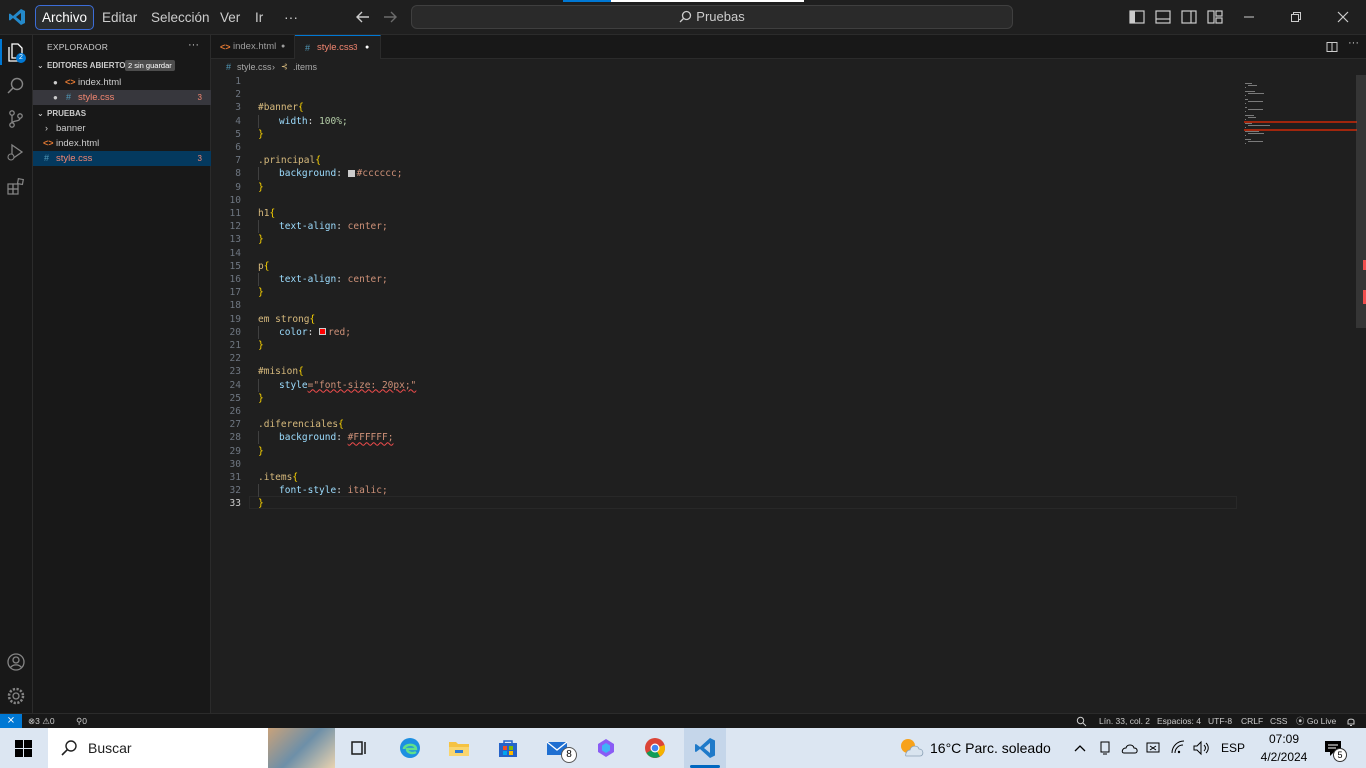  Describe the element at coordinates (193, 45) in the screenshot. I see `sidebar-more-button: ···` at that location.